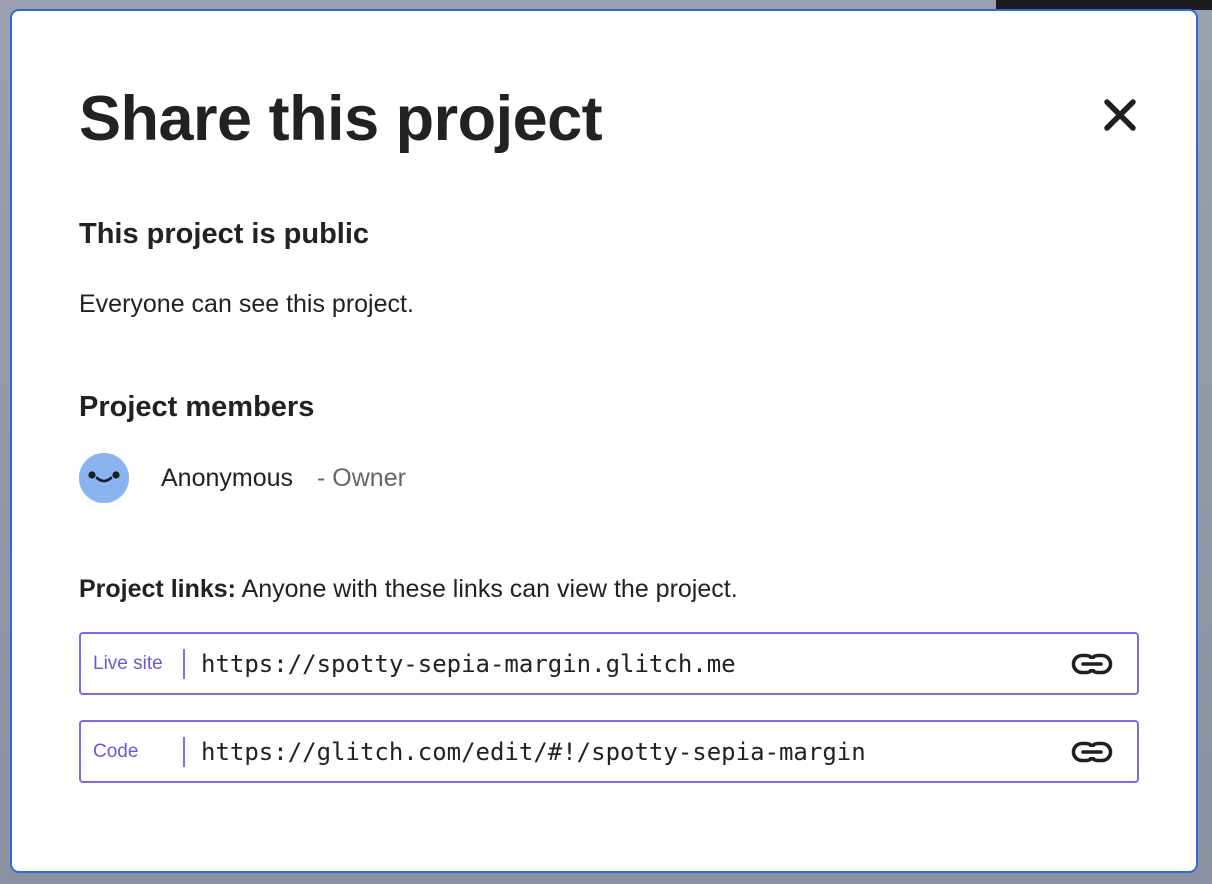 This screenshot has height=884, width=1212. I want to click on dialog-title: Share this project, so click(341, 119).